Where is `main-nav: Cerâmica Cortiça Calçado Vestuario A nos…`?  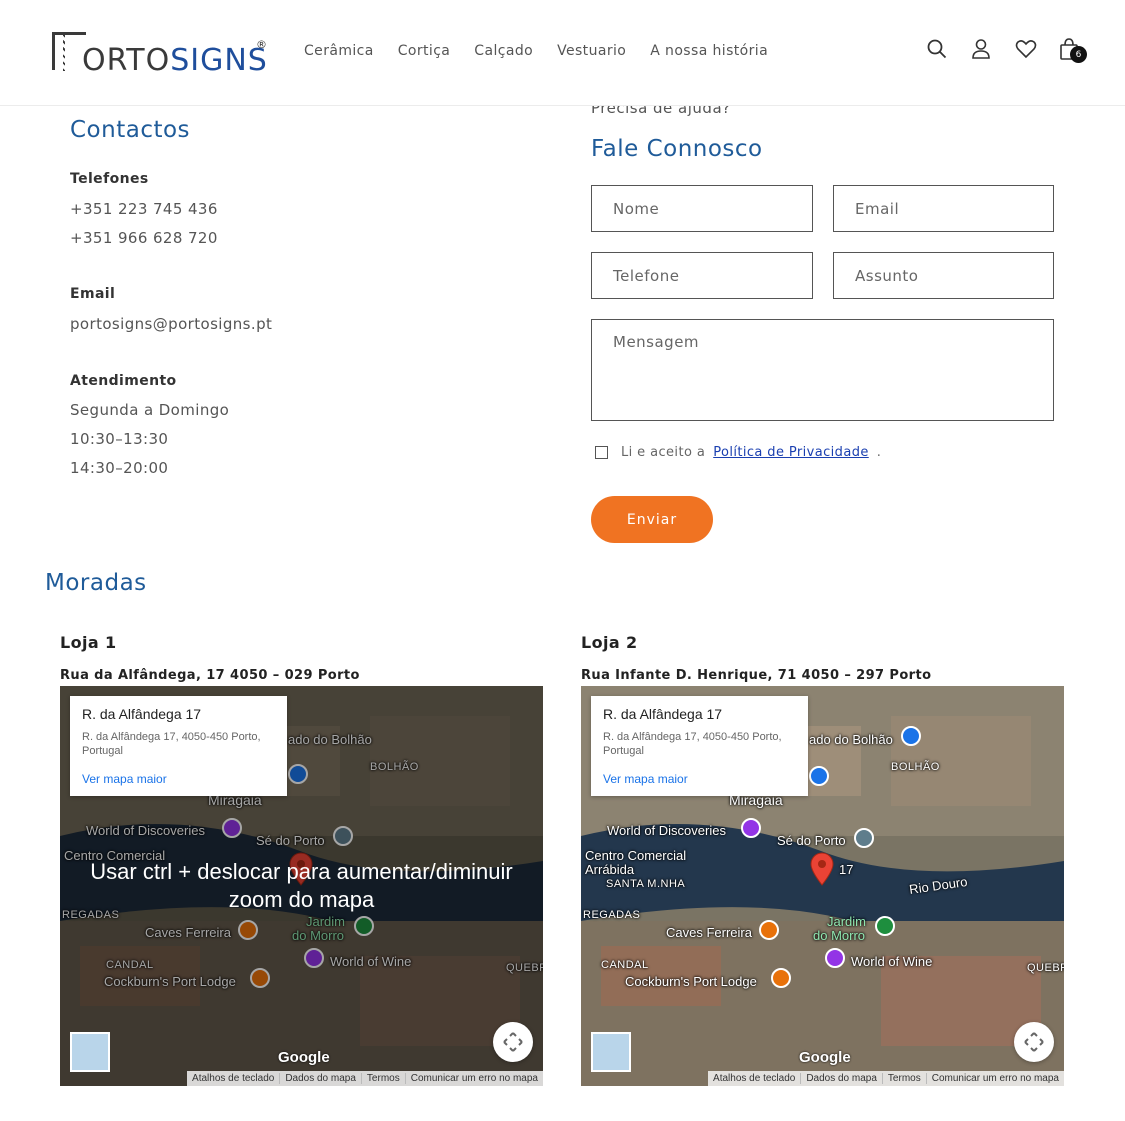
main-nav: Cerâmica Cortiça Calçado Vestuario A nos… is located at coordinates (536, 51).